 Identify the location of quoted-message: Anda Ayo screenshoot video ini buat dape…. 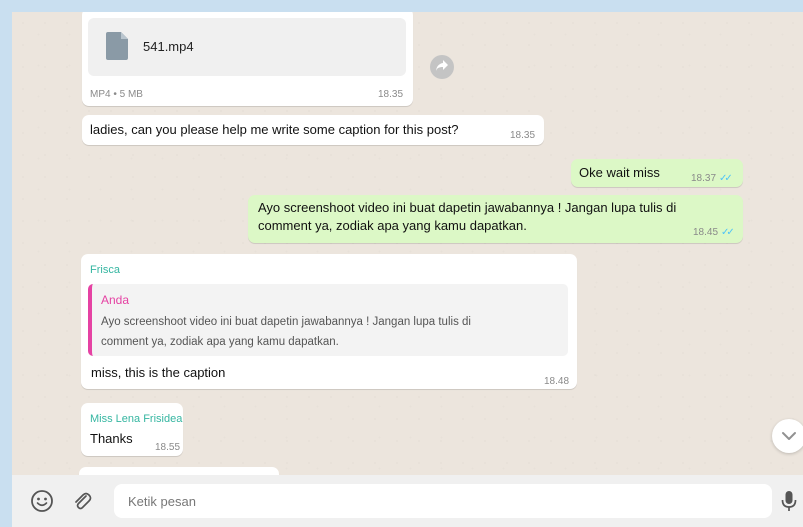
(328, 320).